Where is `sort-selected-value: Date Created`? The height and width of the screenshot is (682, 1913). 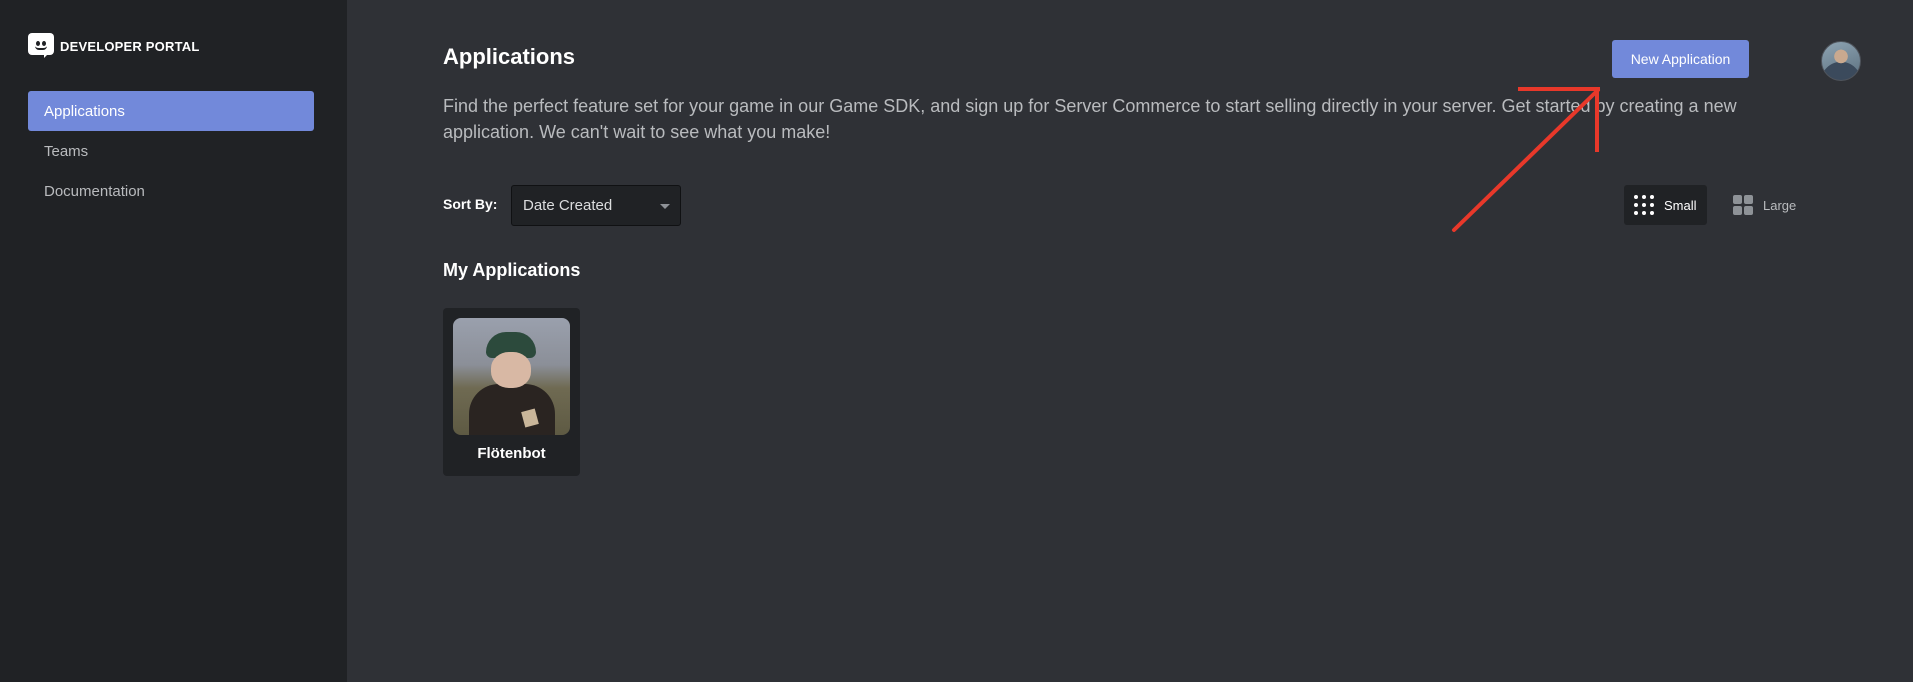 sort-selected-value: Date Created is located at coordinates (568, 205).